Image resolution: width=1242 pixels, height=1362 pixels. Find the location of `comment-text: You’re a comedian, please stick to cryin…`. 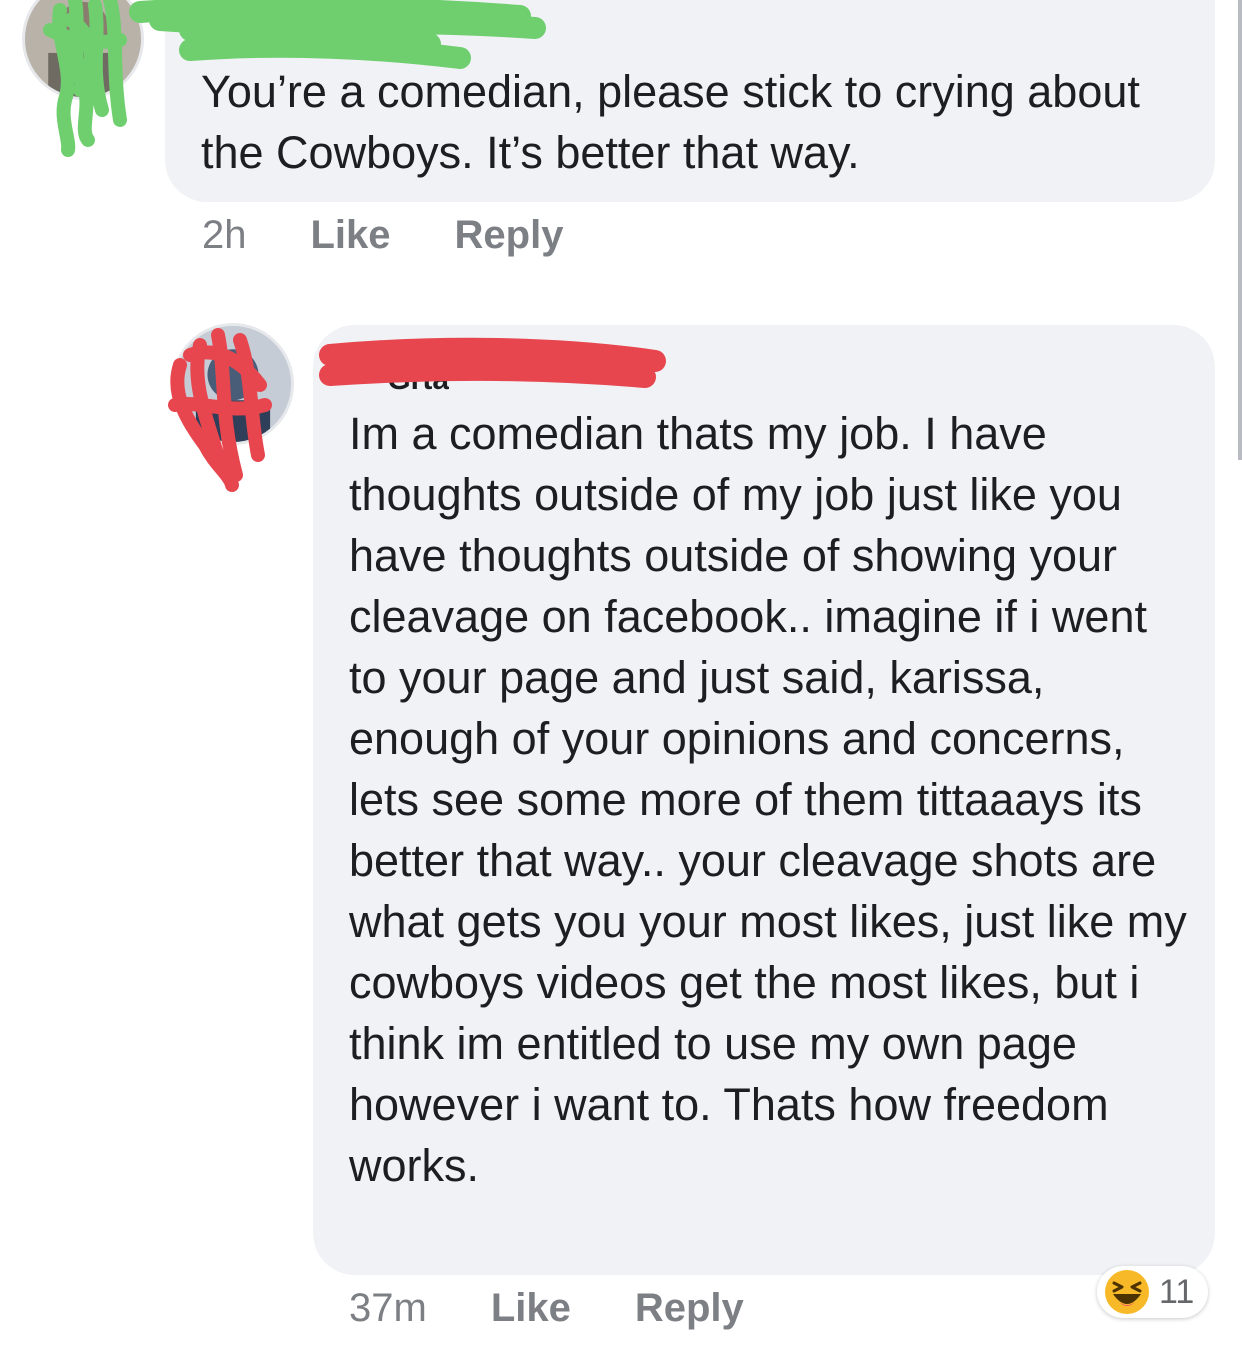

comment-text: You’re a comedian, please stick to cryin… is located at coordinates (670, 122).